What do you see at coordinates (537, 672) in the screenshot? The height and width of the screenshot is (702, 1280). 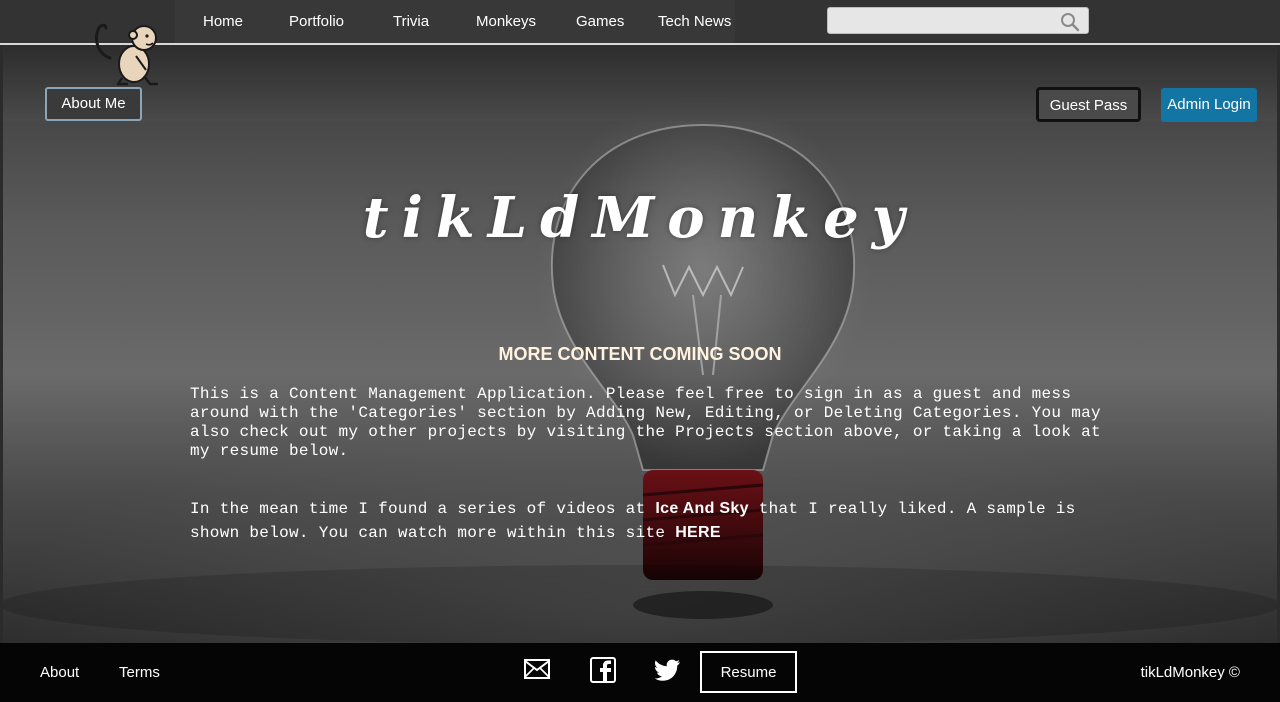 I see `mail-icon` at bounding box center [537, 672].